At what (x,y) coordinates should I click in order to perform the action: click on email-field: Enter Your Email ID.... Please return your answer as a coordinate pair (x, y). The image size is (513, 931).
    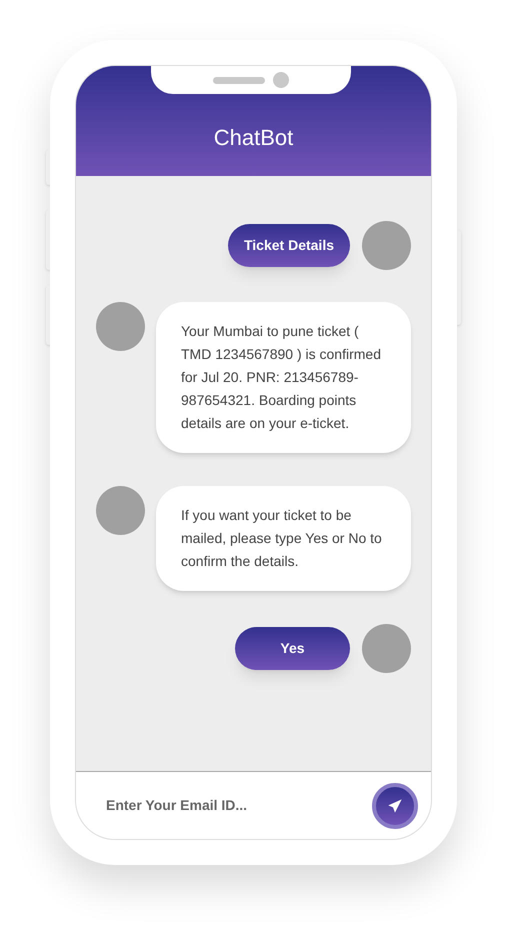
    Looking at the image, I should click on (239, 805).